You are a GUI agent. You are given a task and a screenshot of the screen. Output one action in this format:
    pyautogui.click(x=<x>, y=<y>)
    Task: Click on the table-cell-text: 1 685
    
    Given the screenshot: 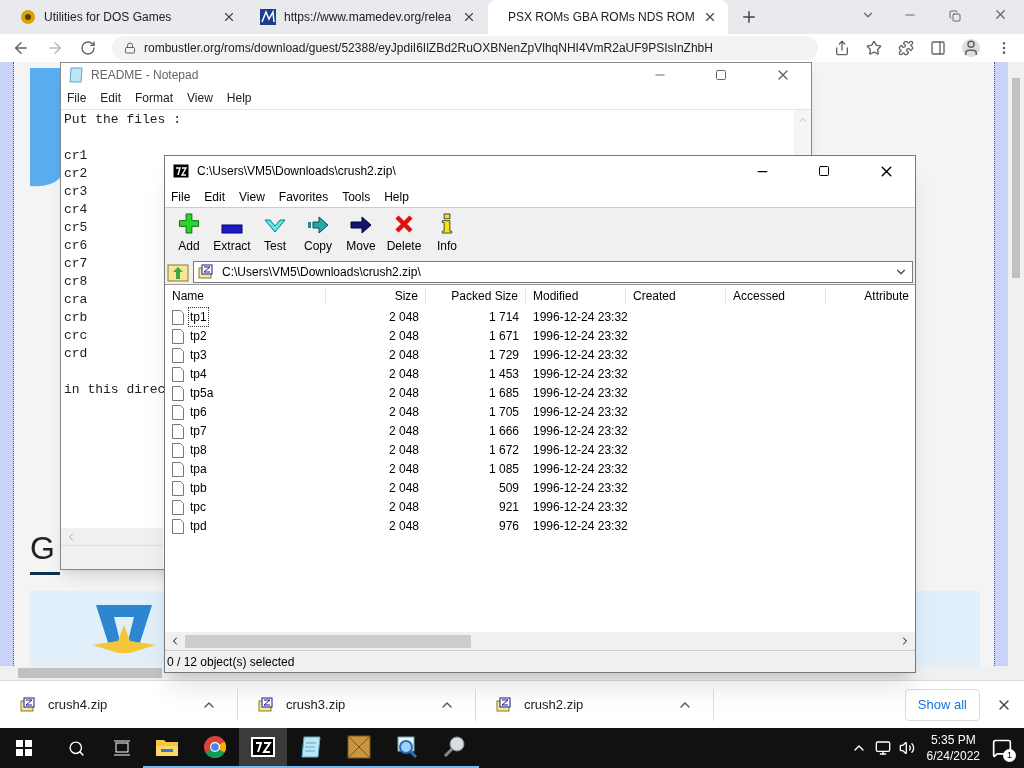 What is the action you would take?
    pyautogui.click(x=503, y=393)
    